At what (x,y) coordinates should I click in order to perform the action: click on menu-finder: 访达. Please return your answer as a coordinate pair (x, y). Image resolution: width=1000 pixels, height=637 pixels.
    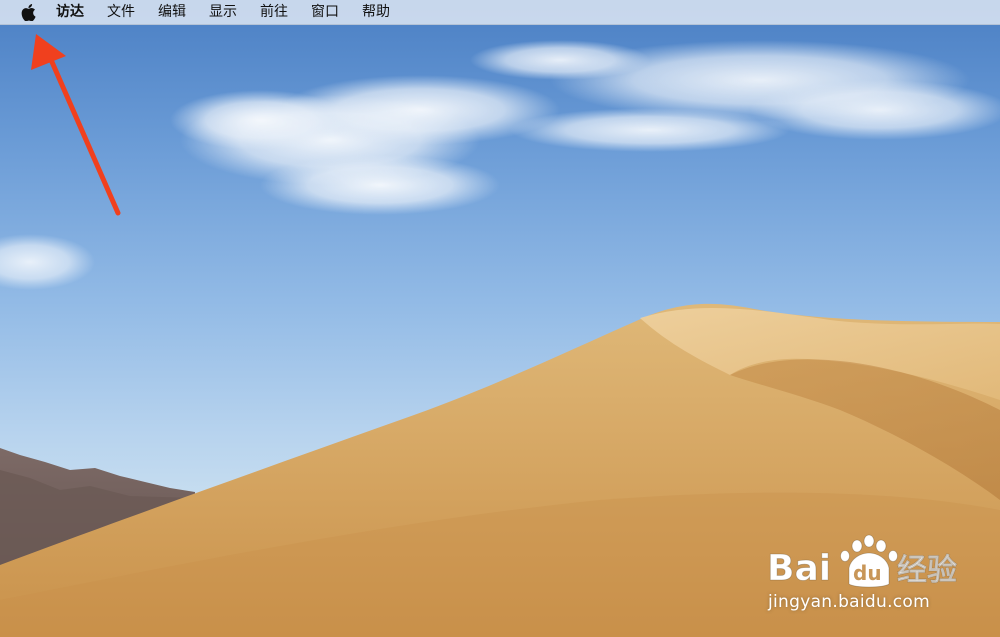
    Looking at the image, I should click on (70, 12).